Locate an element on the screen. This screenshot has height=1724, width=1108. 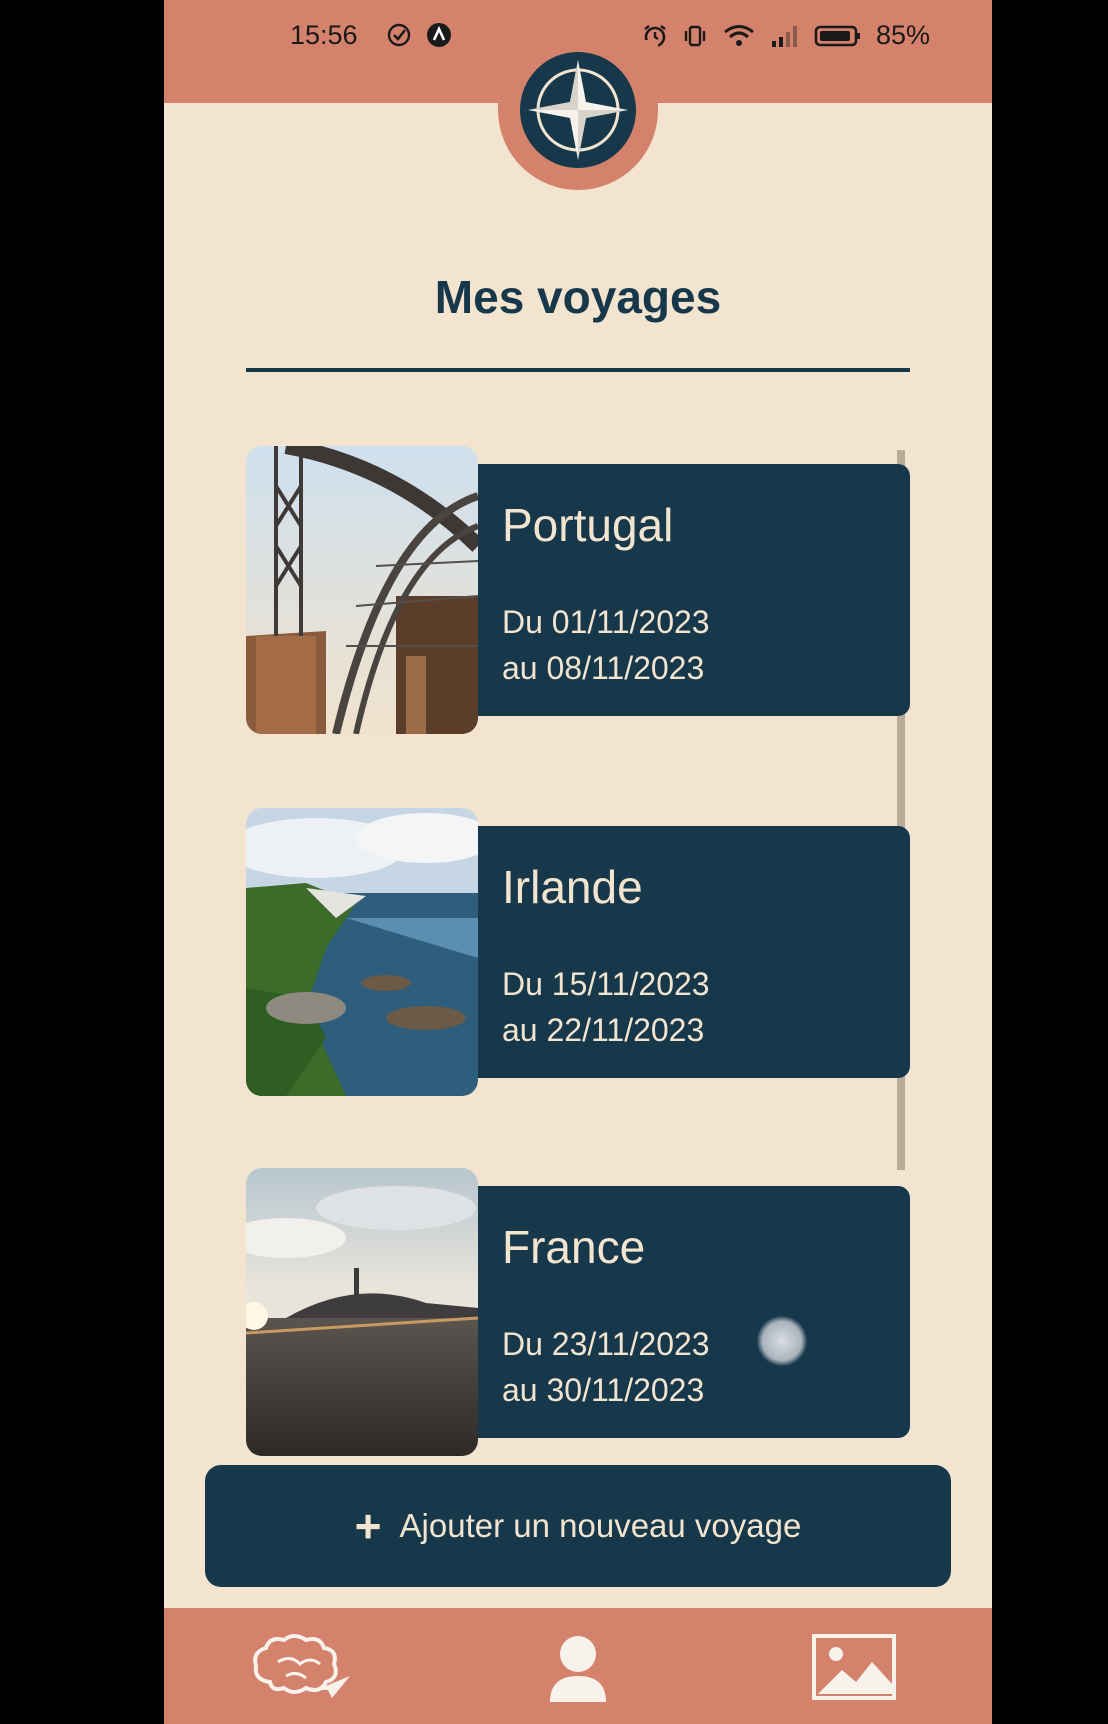
page-title: Mes voyages is located at coordinates (578, 297).